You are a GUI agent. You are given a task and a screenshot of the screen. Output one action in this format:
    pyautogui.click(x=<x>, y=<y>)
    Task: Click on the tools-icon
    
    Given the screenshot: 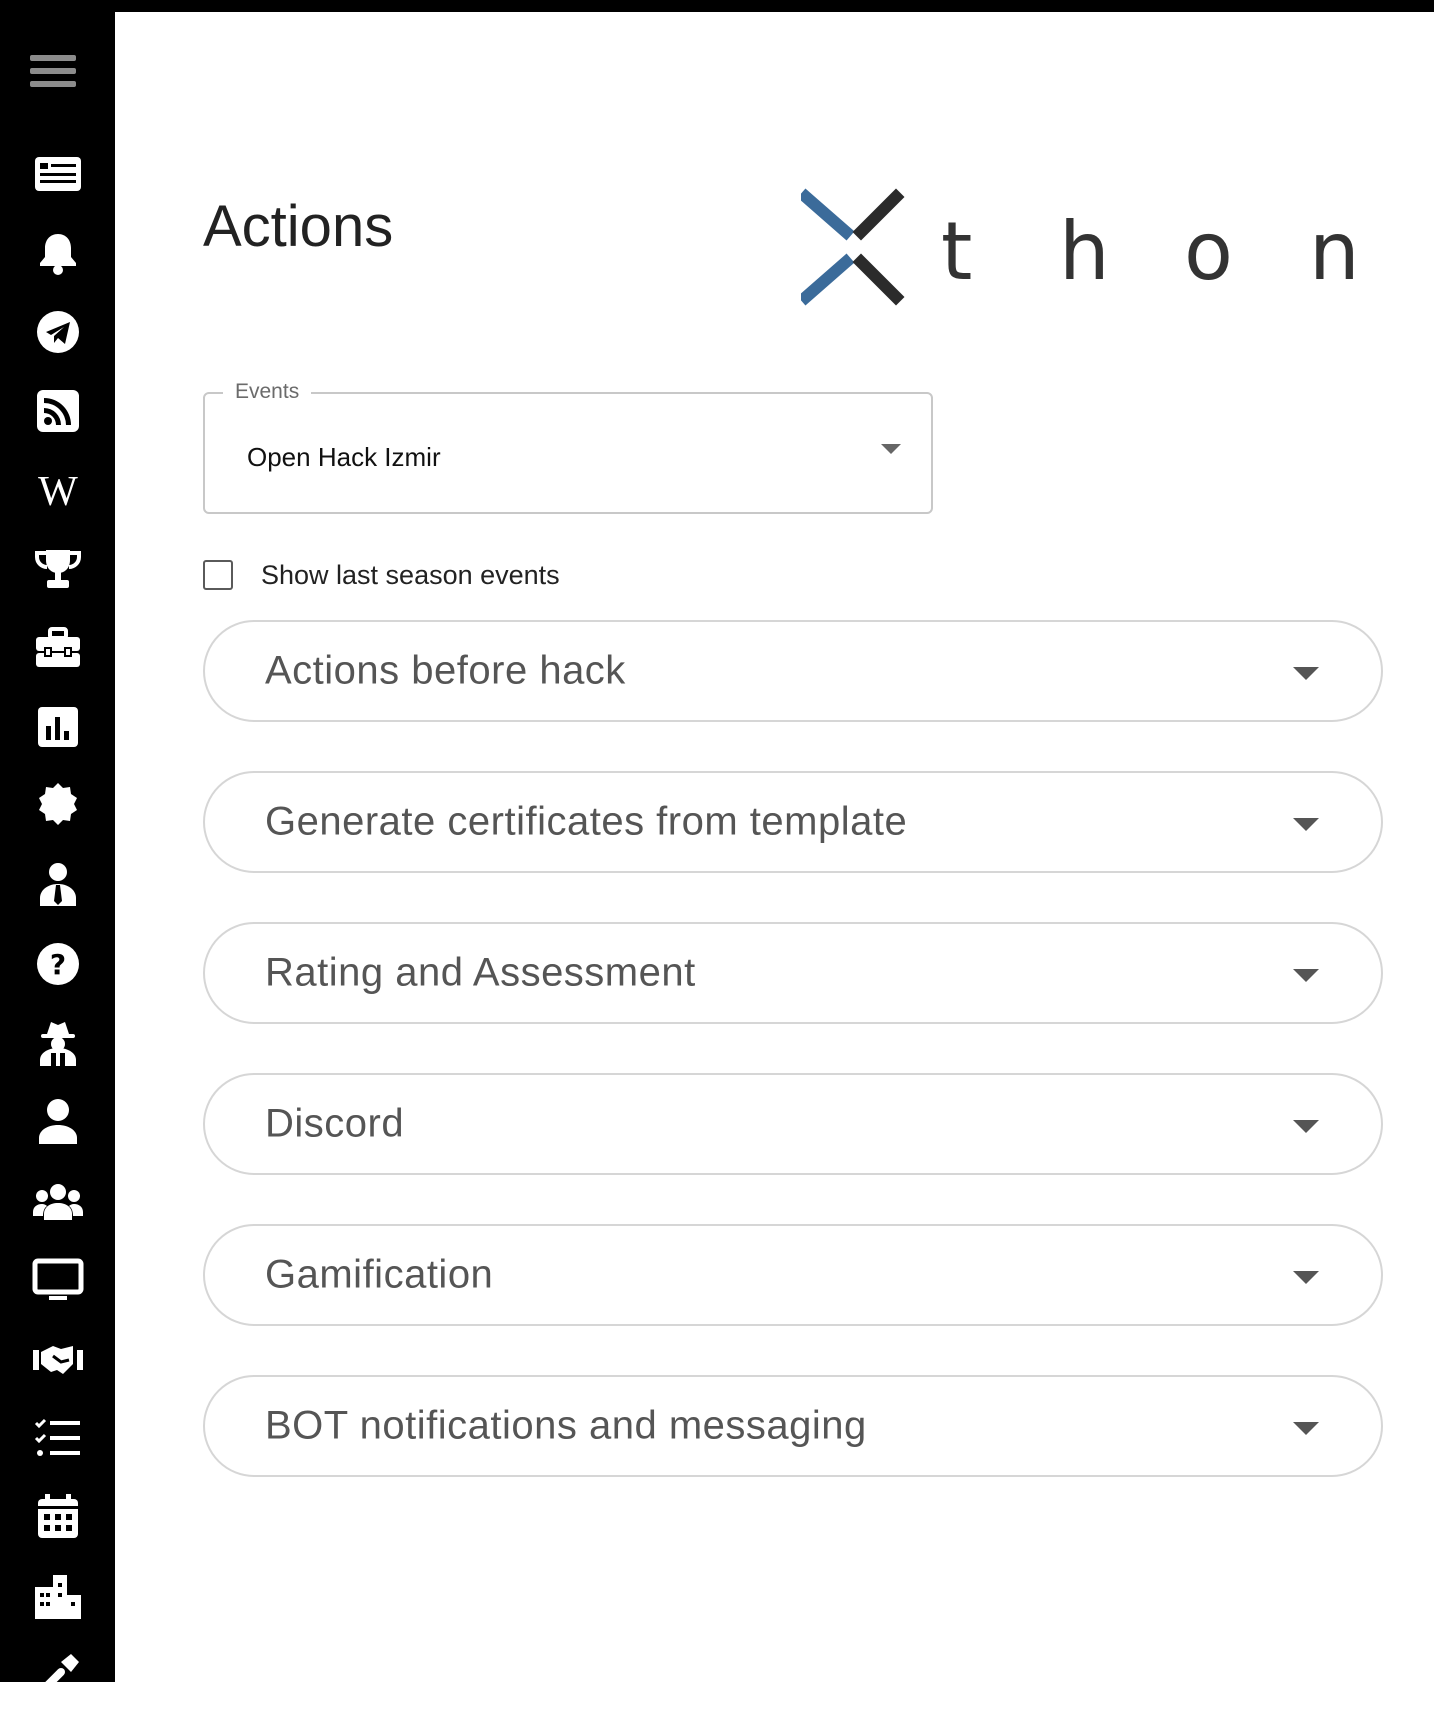 What is the action you would take?
    pyautogui.click(x=56, y=1675)
    